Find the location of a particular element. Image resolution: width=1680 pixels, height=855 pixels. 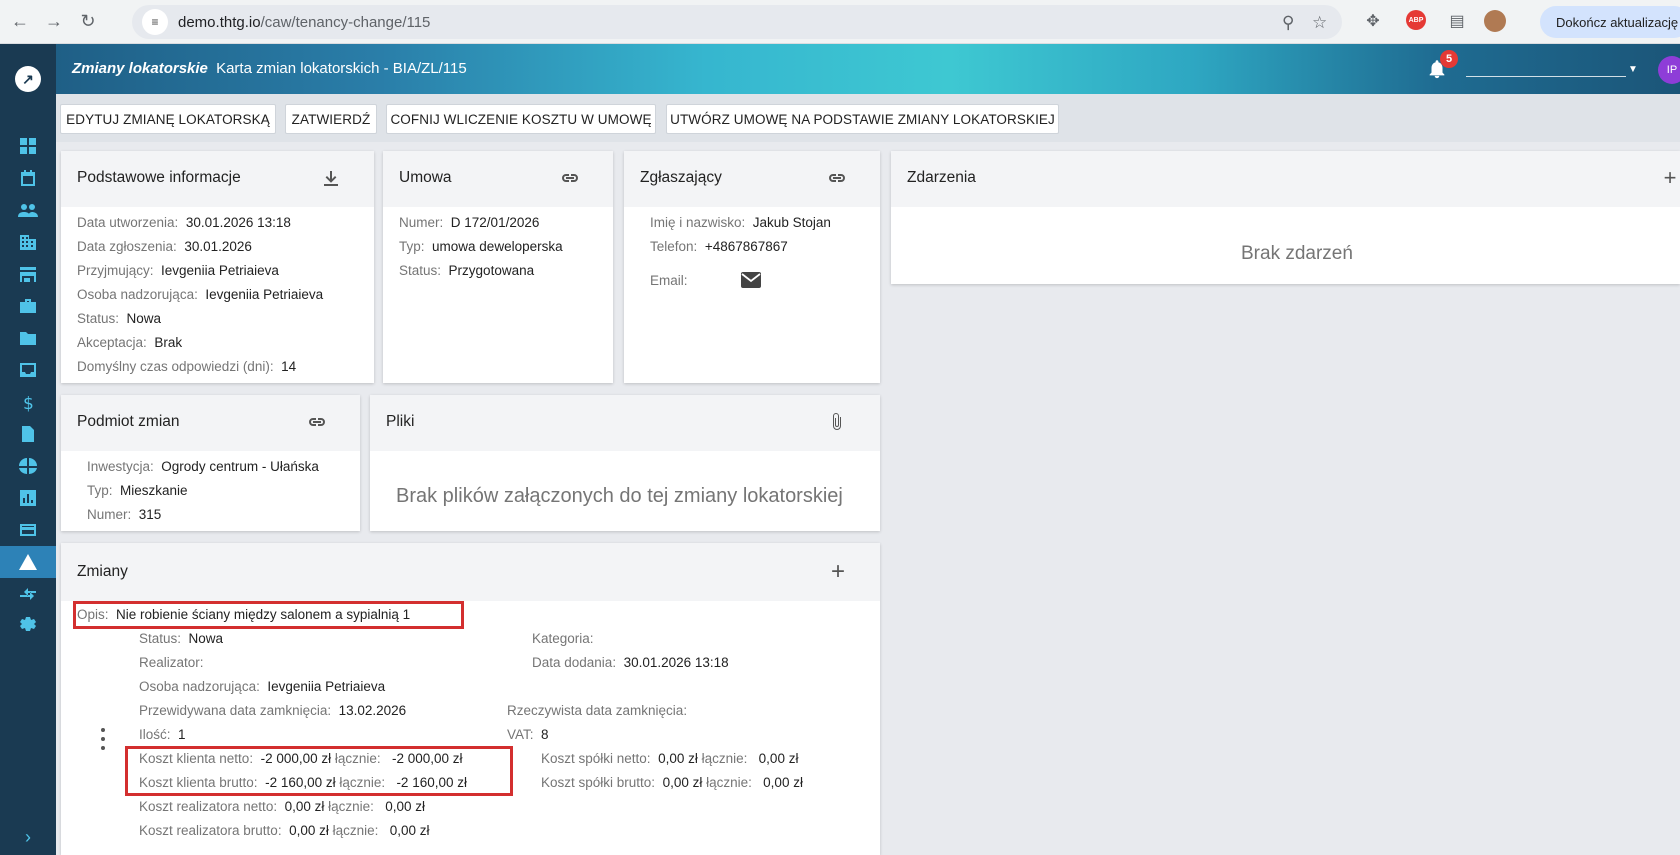

people-icon is located at coordinates (28, 210).